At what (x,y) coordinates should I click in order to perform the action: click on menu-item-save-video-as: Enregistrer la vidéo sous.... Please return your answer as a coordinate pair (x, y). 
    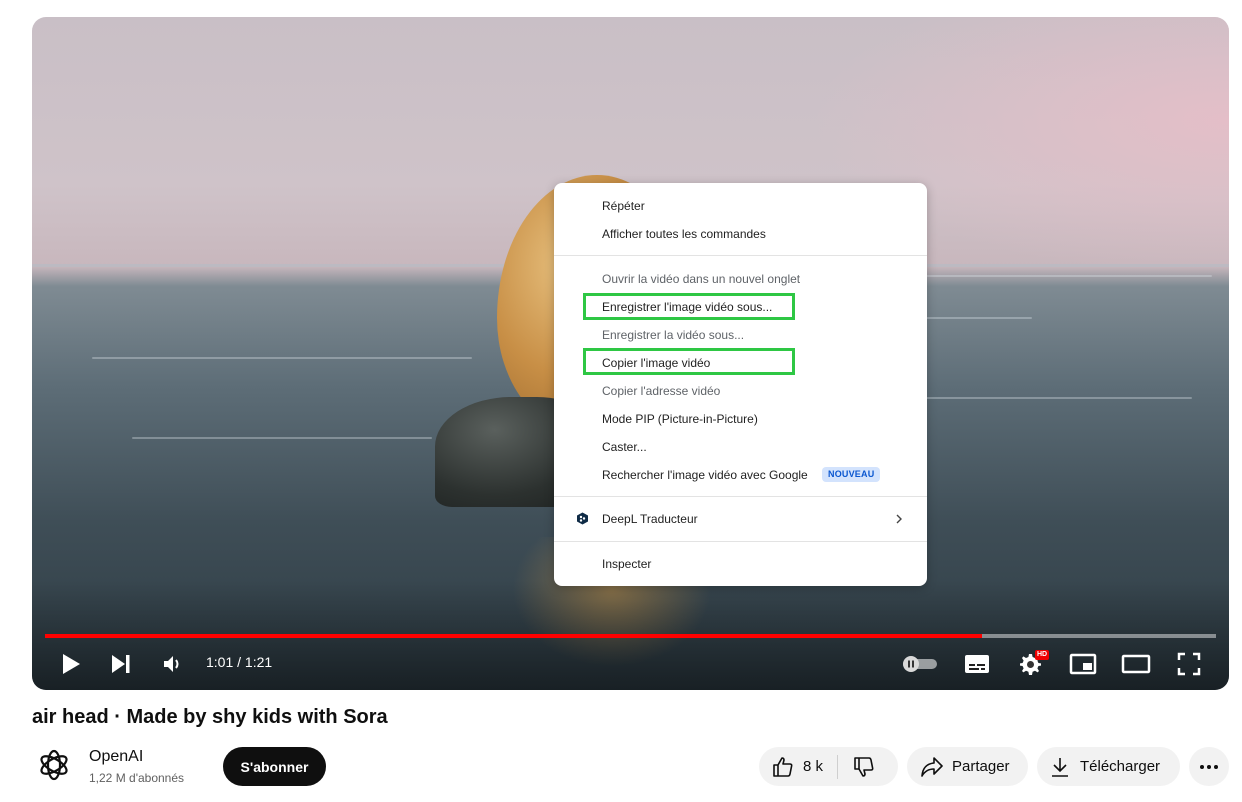
    Looking at the image, I should click on (673, 335).